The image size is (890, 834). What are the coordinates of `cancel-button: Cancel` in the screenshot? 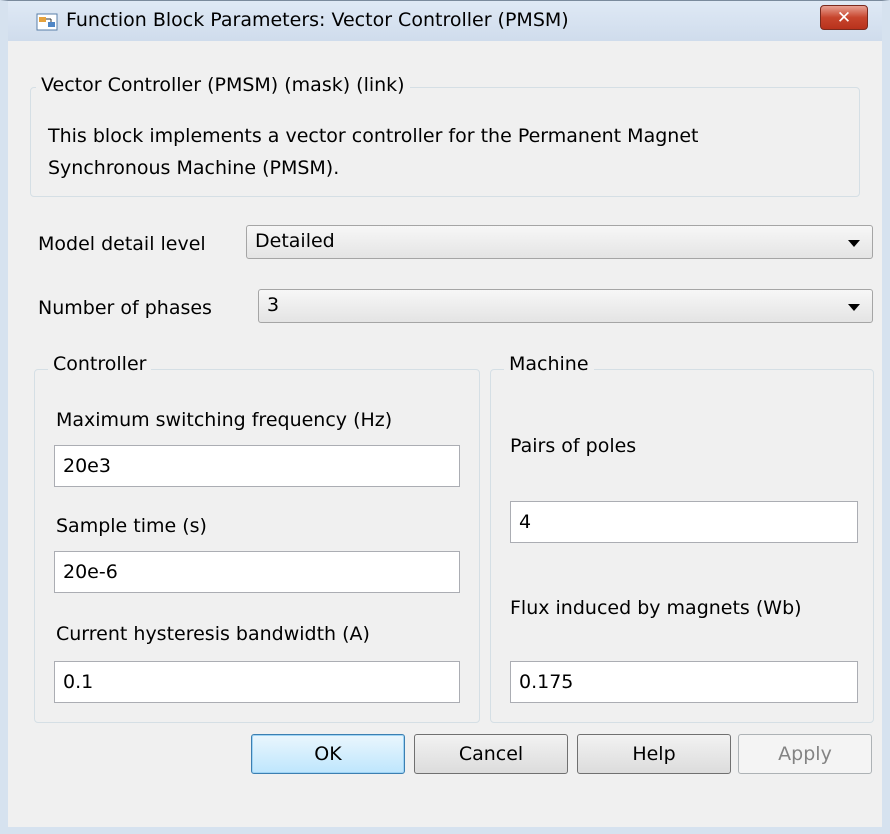 It's located at (491, 754).